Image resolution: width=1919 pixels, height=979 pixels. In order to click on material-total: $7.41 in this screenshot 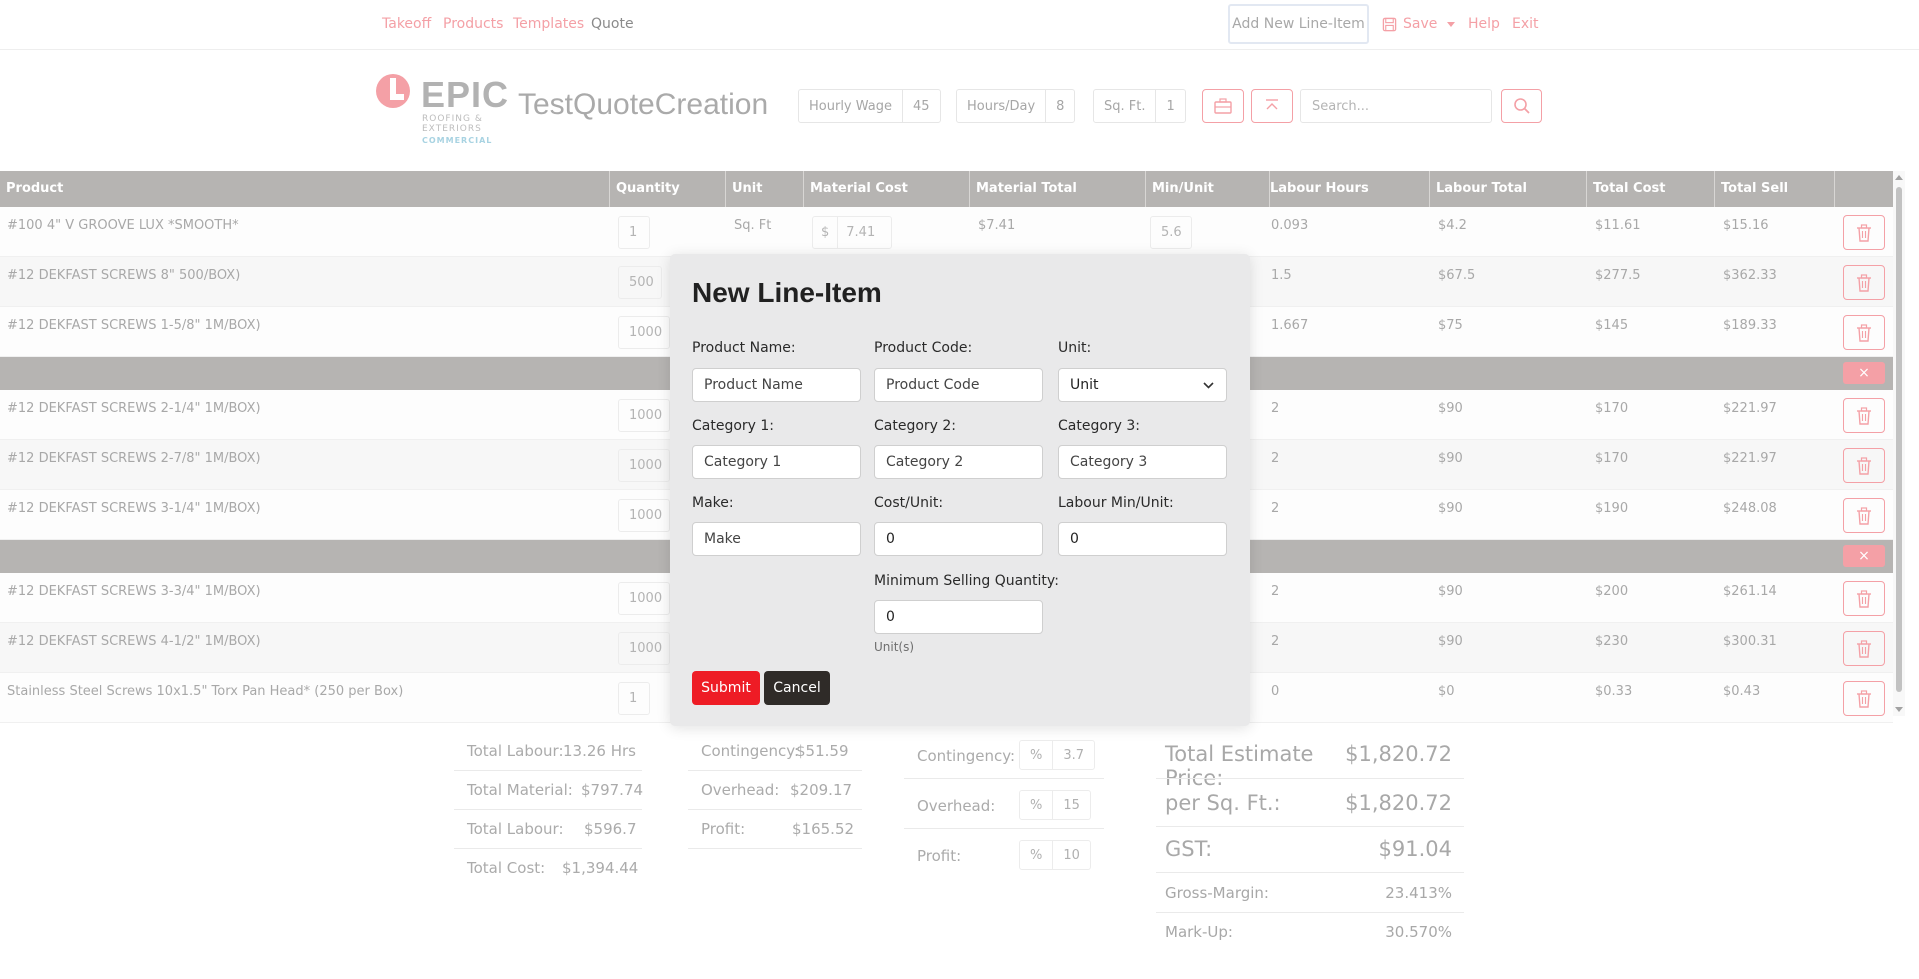, I will do `click(997, 225)`.